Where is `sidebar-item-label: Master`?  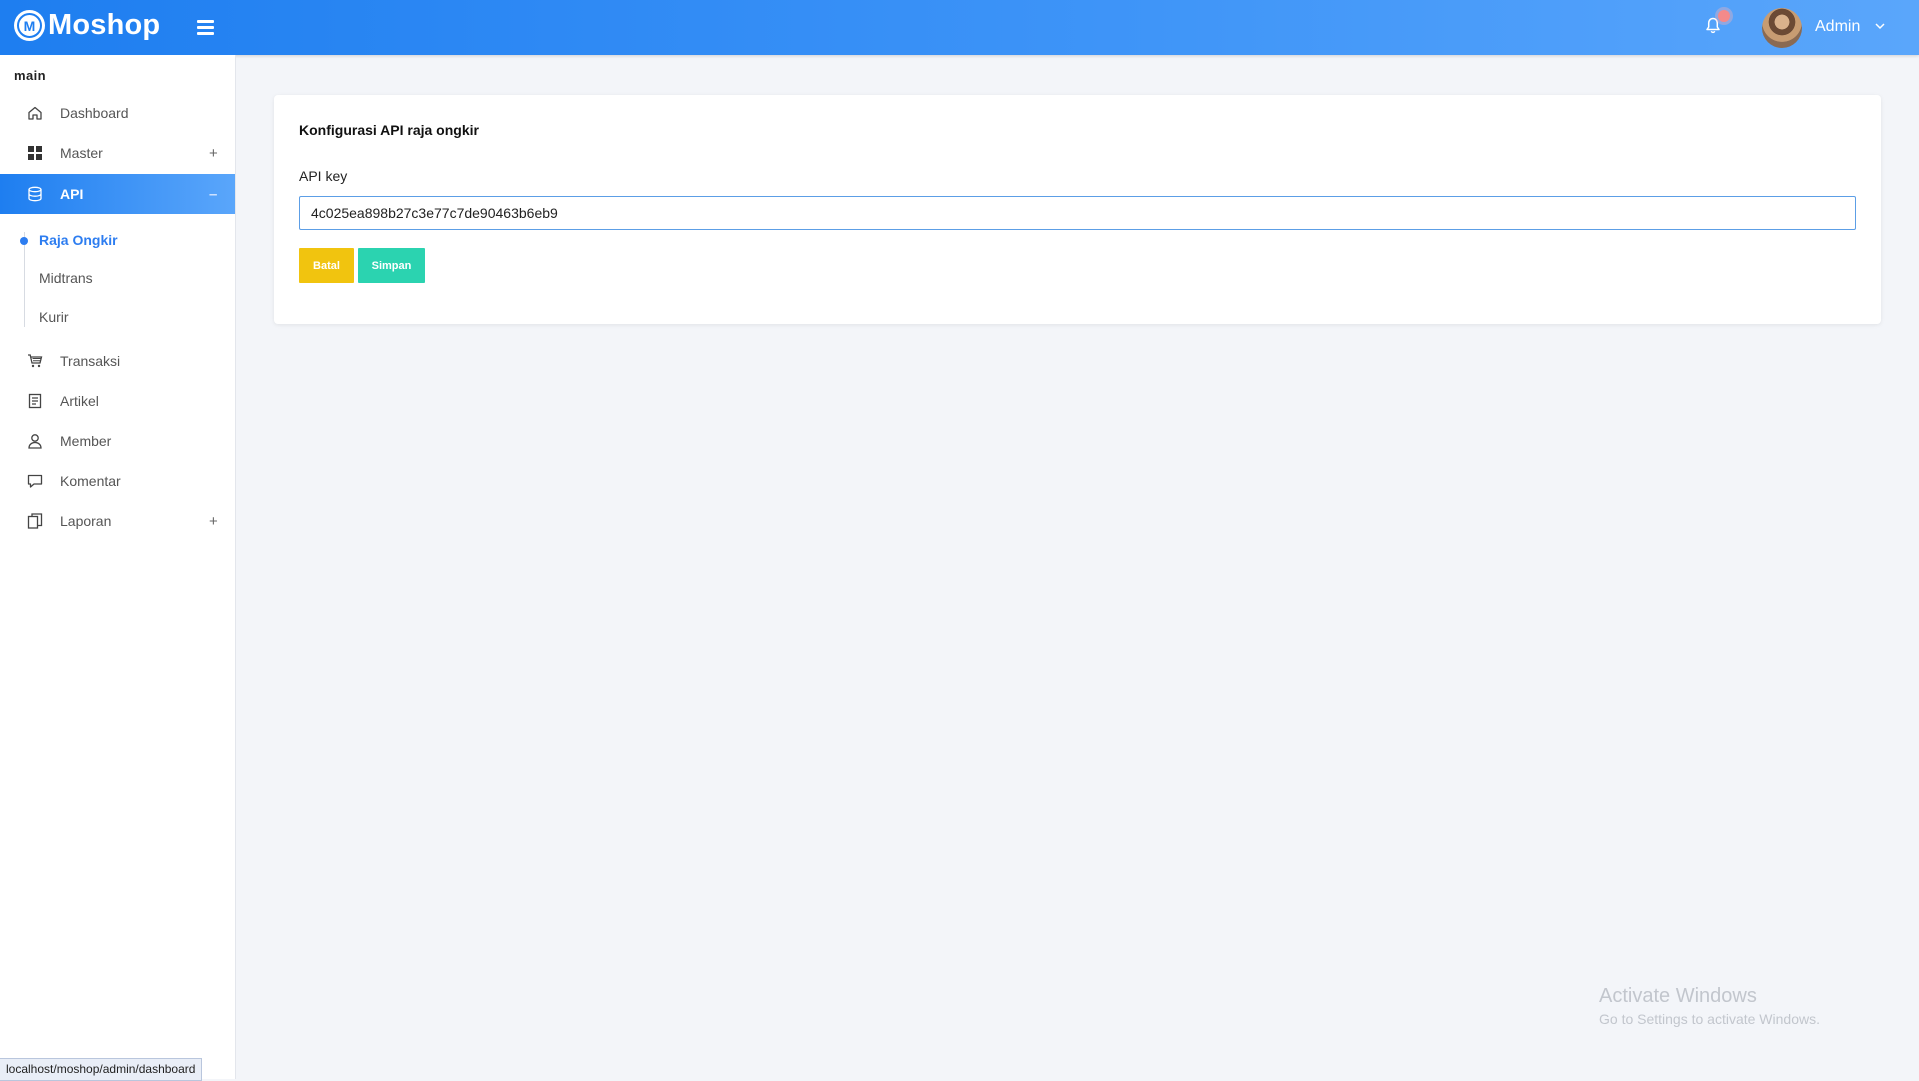 sidebar-item-label: Master is located at coordinates (81, 153).